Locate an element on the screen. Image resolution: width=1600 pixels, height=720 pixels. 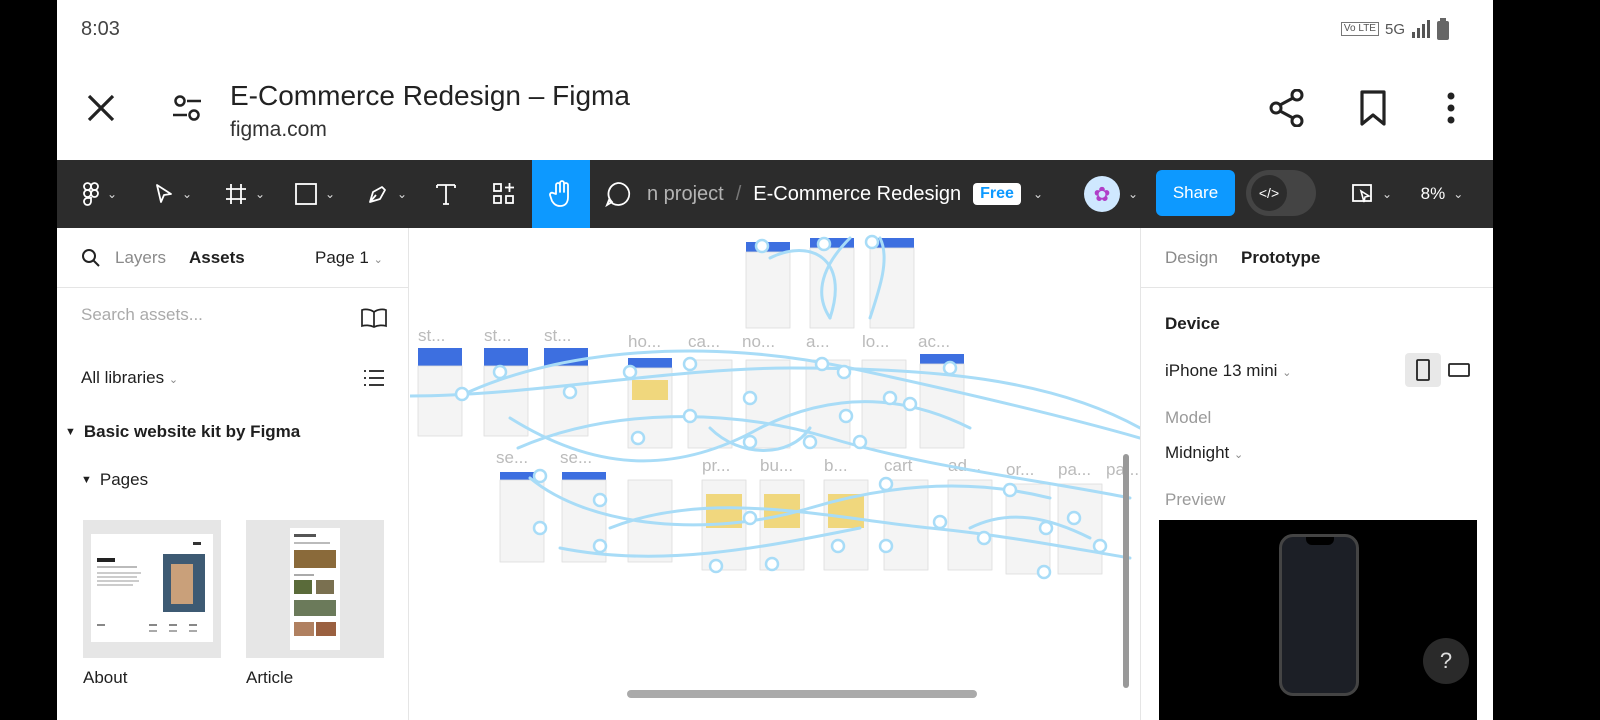
tab-layers: Layers is located at coordinates (140, 258).